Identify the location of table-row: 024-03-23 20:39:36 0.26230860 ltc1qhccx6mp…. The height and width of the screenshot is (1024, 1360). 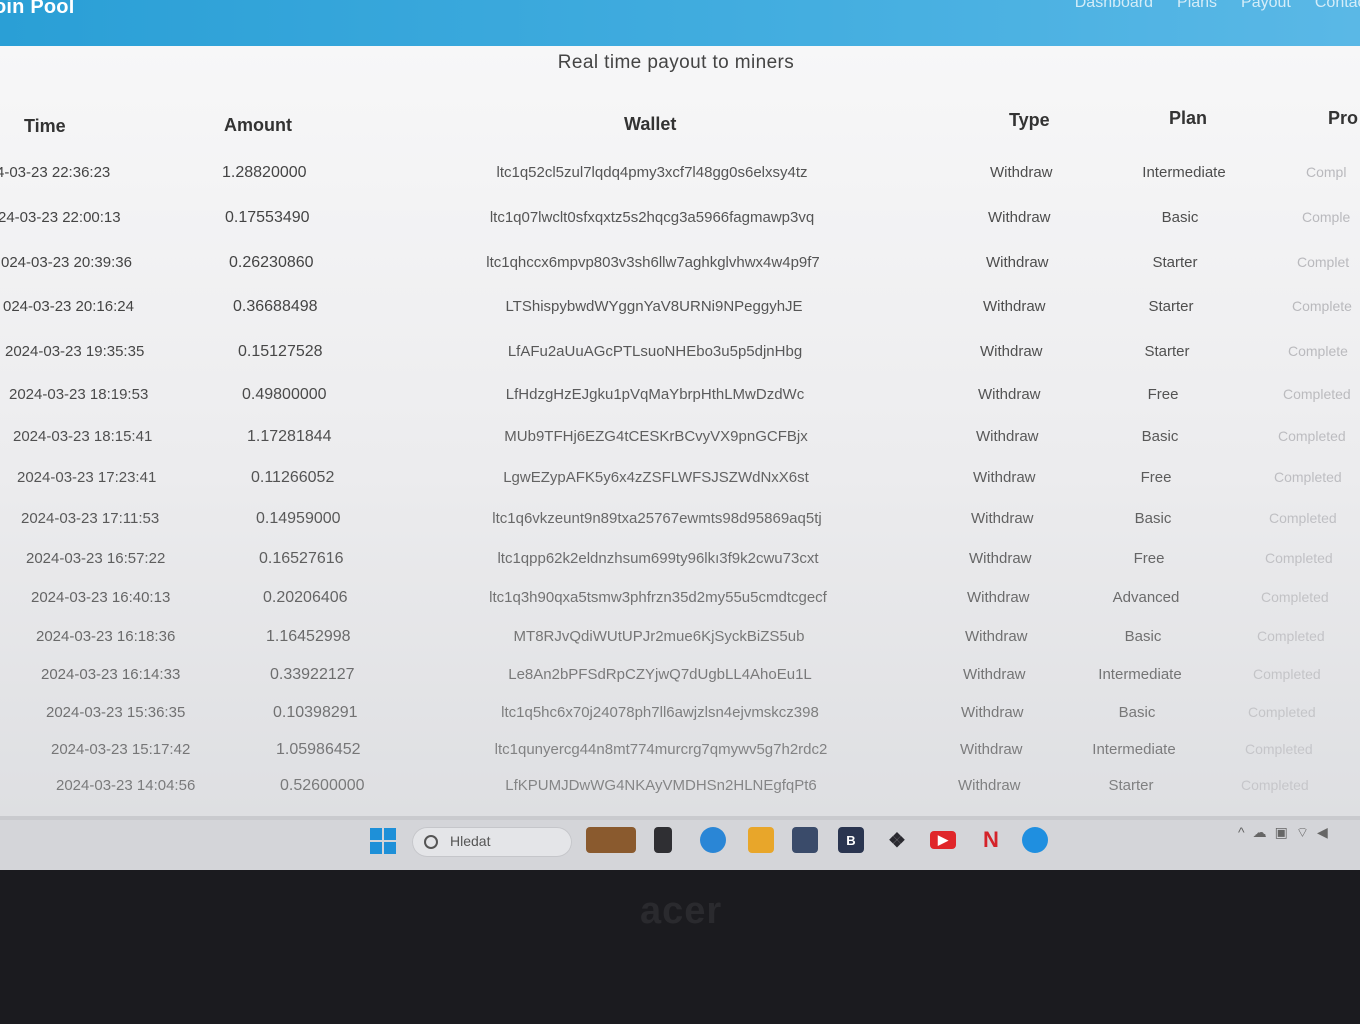
(680, 272).